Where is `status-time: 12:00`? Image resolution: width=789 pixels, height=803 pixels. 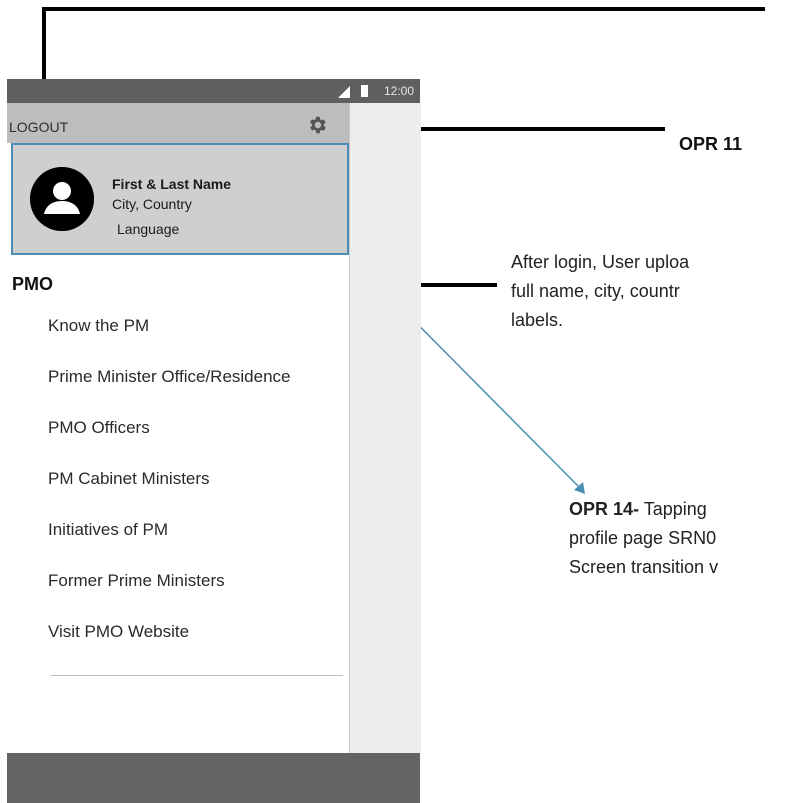 status-time: 12:00 is located at coordinates (398, 91).